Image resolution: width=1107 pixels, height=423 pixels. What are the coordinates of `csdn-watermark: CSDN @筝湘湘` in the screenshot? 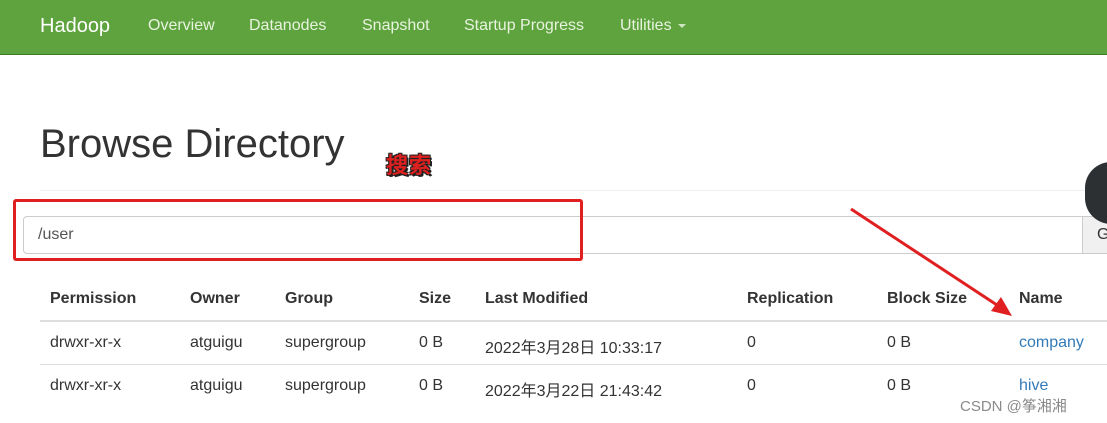 It's located at (1013, 406).